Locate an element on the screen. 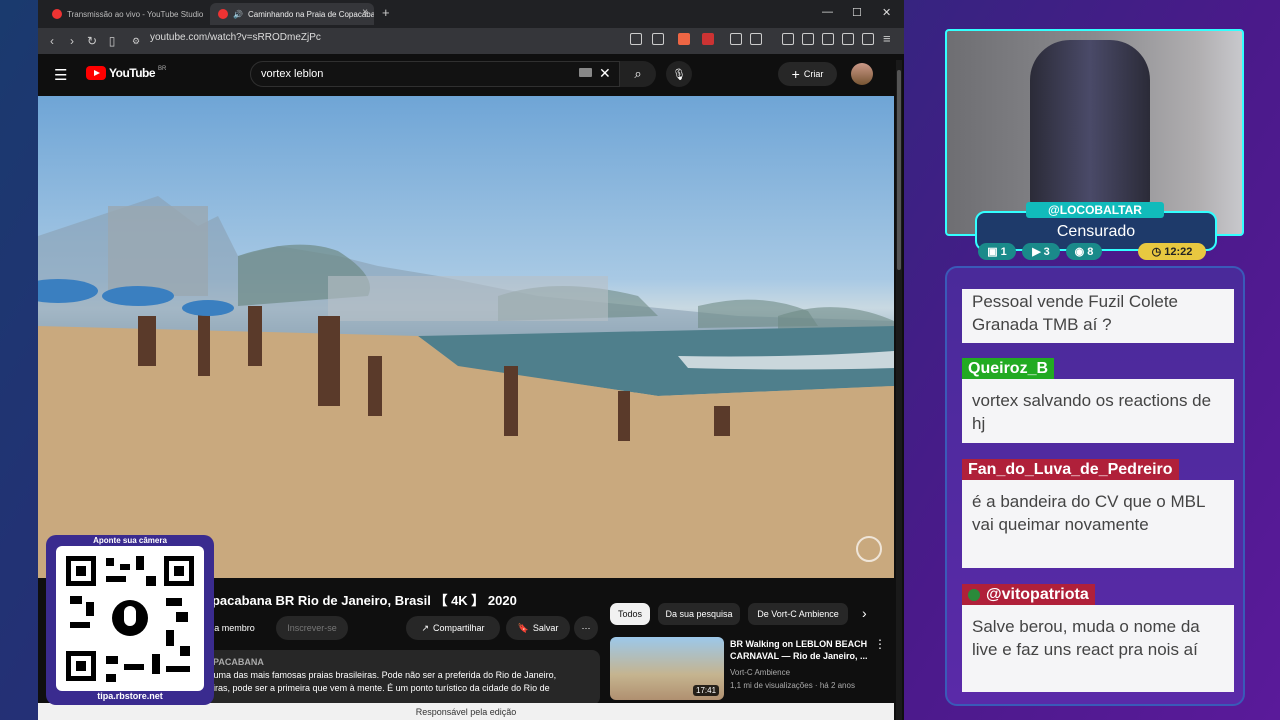 Image resolution: width=1280 pixels, height=720 pixels. qr-pattern is located at coordinates (130, 619).